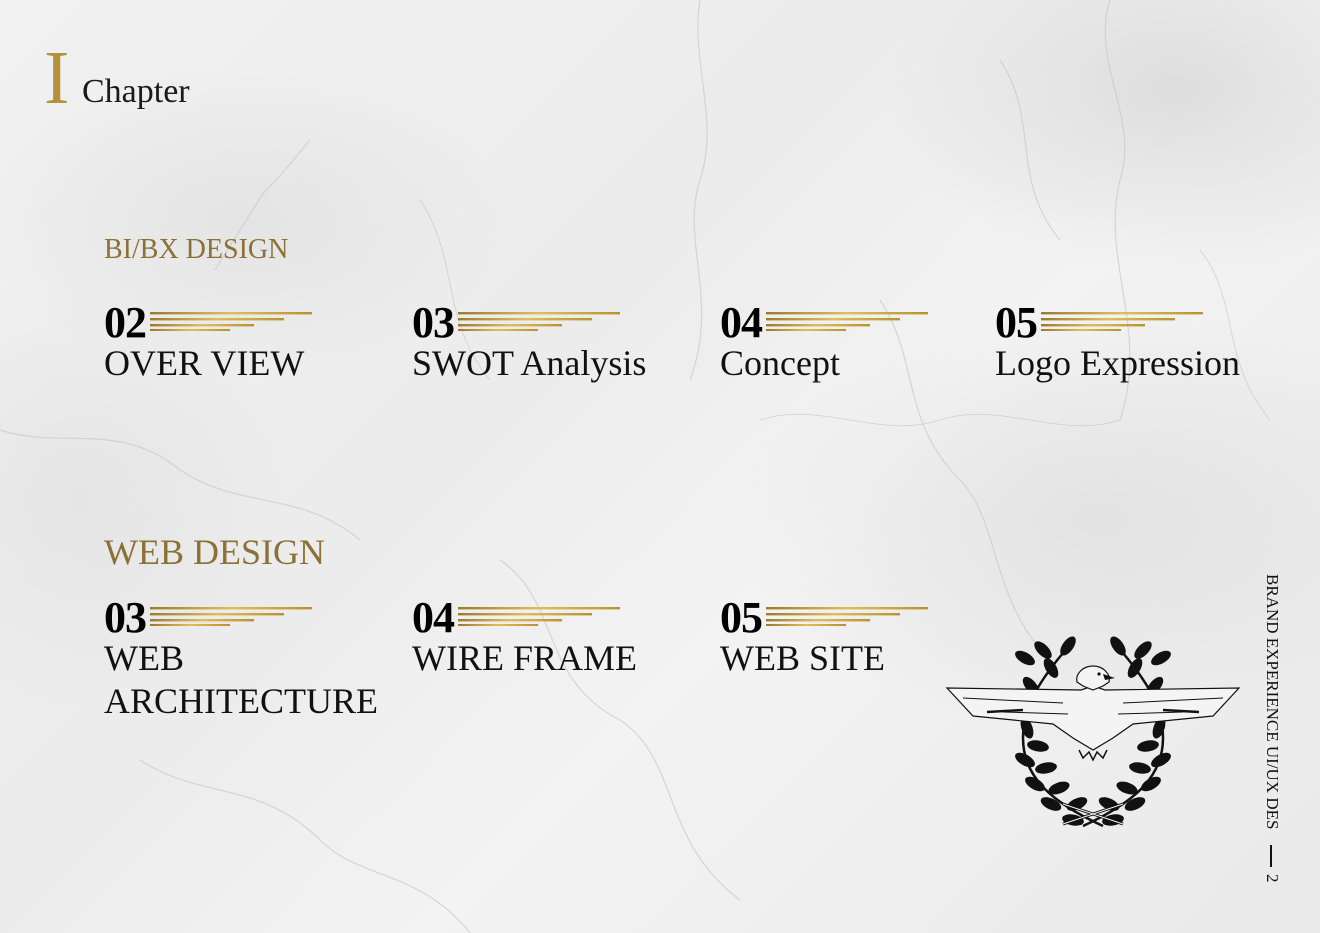 The image size is (1320, 933). Describe the element at coordinates (524, 658) in the screenshot. I see `item-label: WIRE FRAME` at that location.